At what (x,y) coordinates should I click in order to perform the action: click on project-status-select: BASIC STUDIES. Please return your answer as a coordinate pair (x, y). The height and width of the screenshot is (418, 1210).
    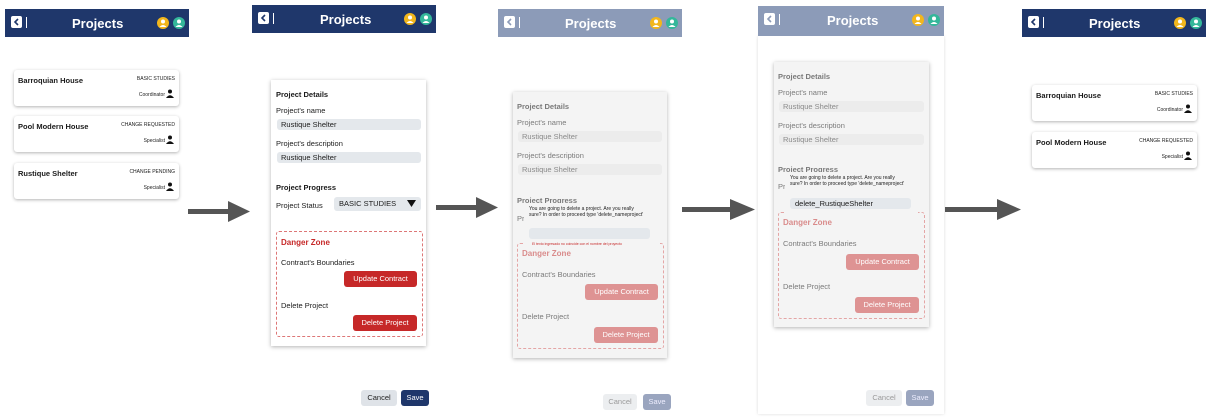
    Looking at the image, I should click on (377, 204).